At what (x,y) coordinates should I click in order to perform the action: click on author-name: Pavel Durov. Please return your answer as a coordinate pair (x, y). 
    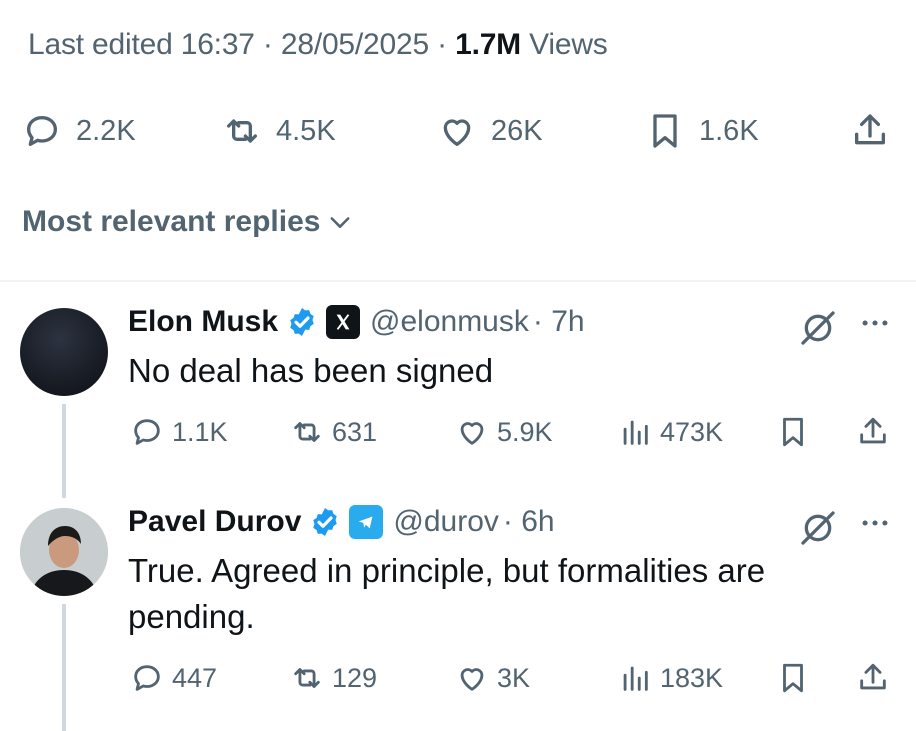
    Looking at the image, I should click on (214, 522).